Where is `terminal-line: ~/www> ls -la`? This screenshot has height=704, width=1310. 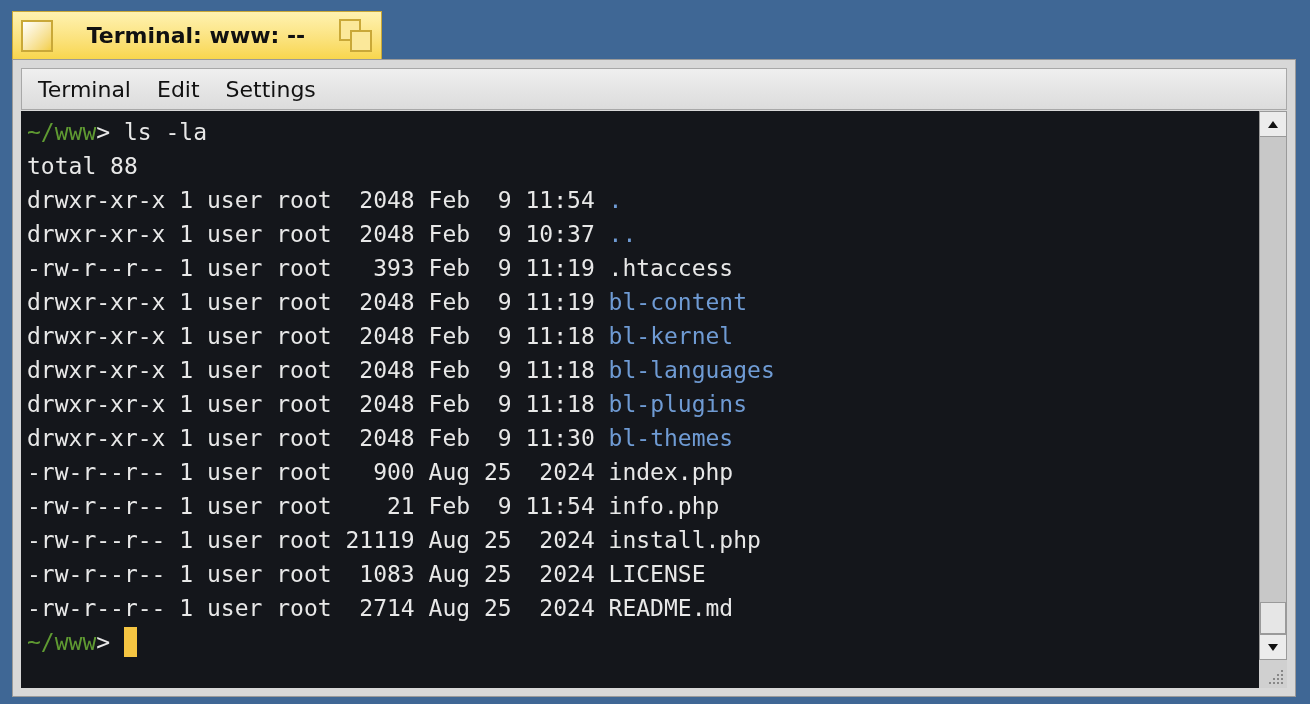
terminal-line: ~/www> ls -la is located at coordinates (117, 132).